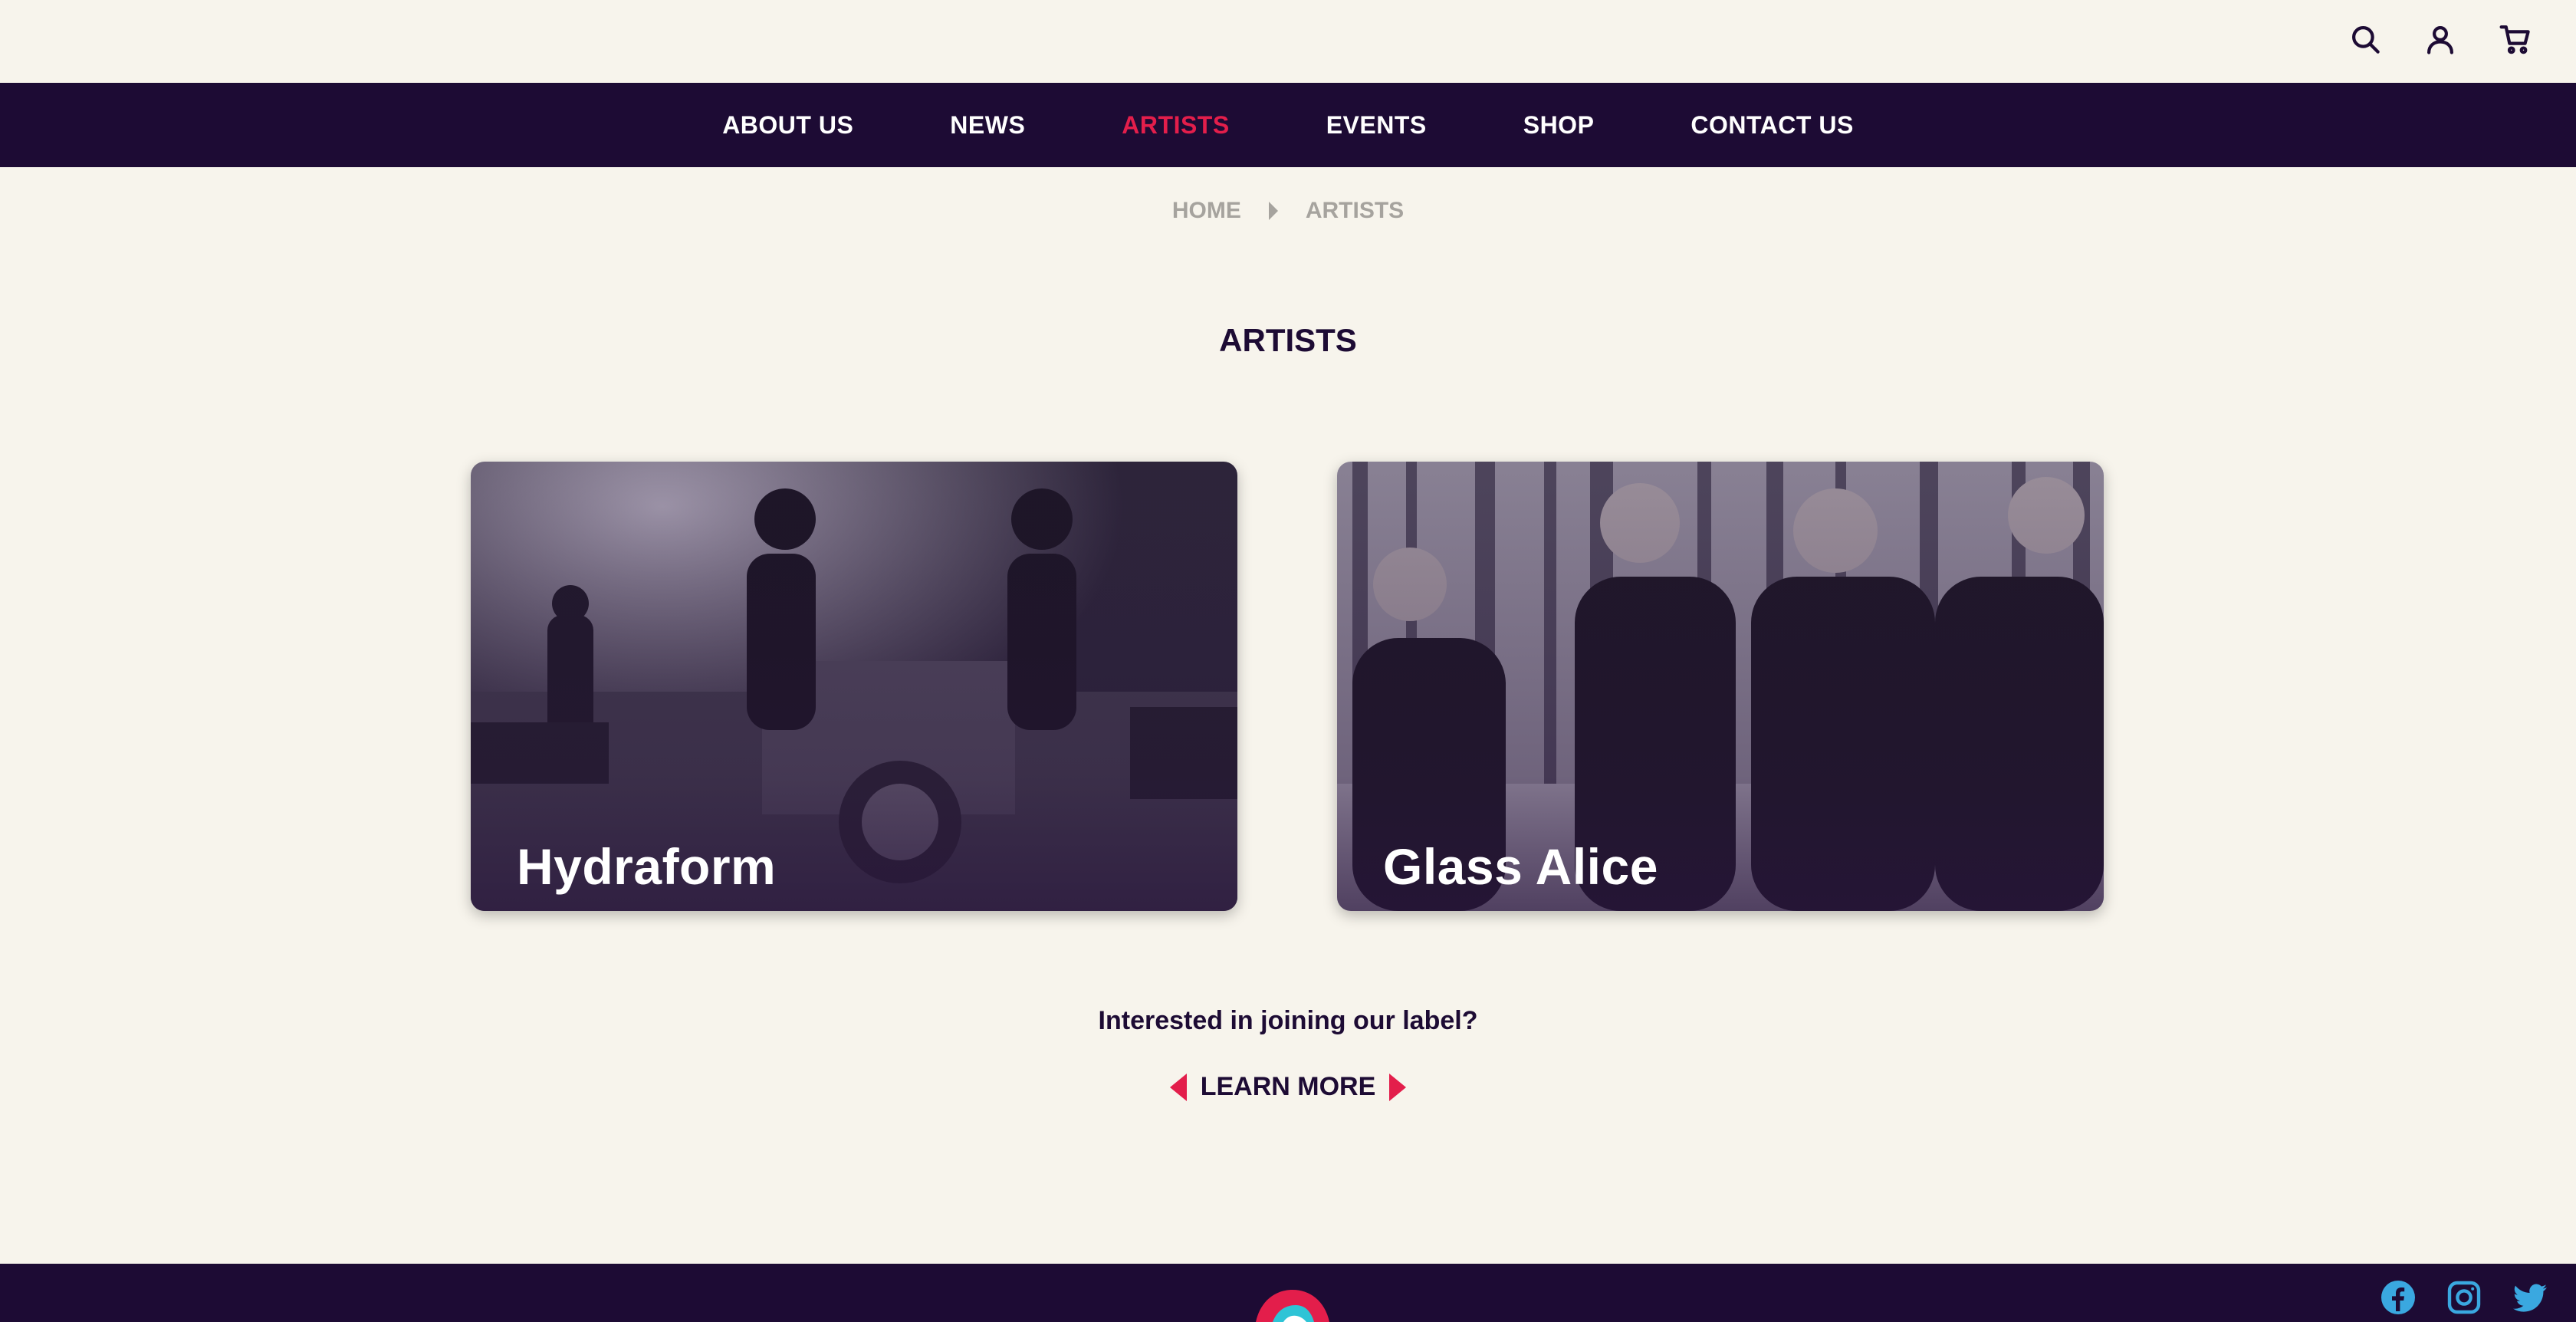 This screenshot has height=1322, width=2576. What do you see at coordinates (1178, 1087) in the screenshot?
I see `arrow-left-icon` at bounding box center [1178, 1087].